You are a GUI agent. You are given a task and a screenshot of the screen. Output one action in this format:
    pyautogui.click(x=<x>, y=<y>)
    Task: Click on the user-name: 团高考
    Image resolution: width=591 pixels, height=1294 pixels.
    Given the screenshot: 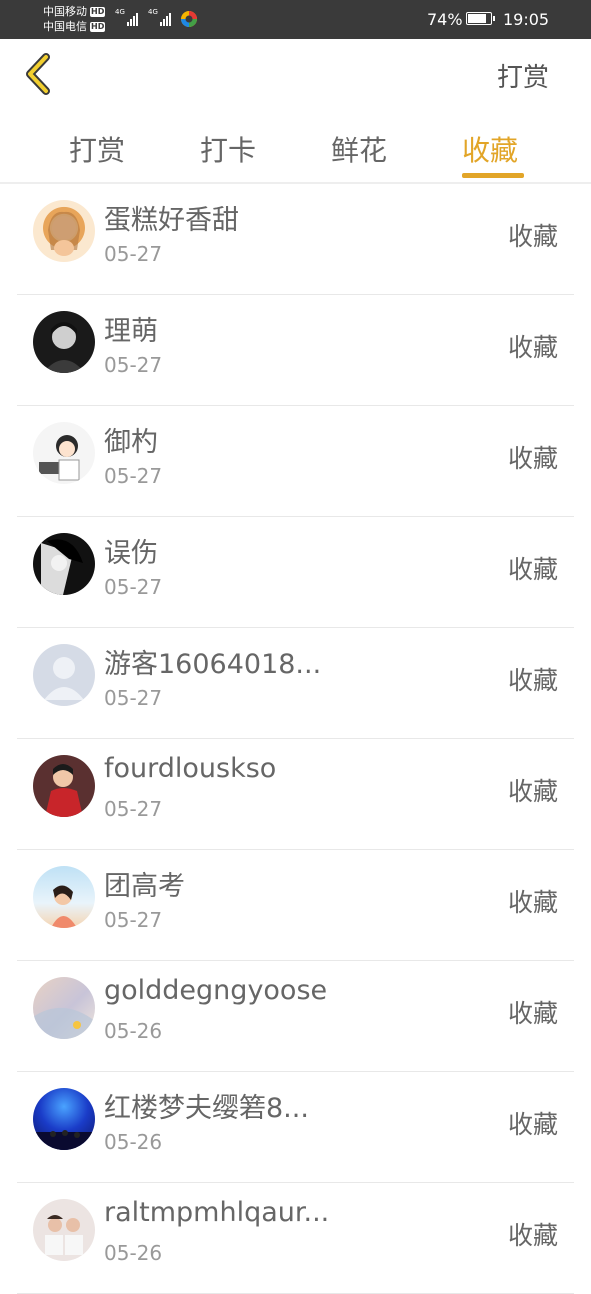 What is the action you would take?
    pyautogui.click(x=144, y=886)
    